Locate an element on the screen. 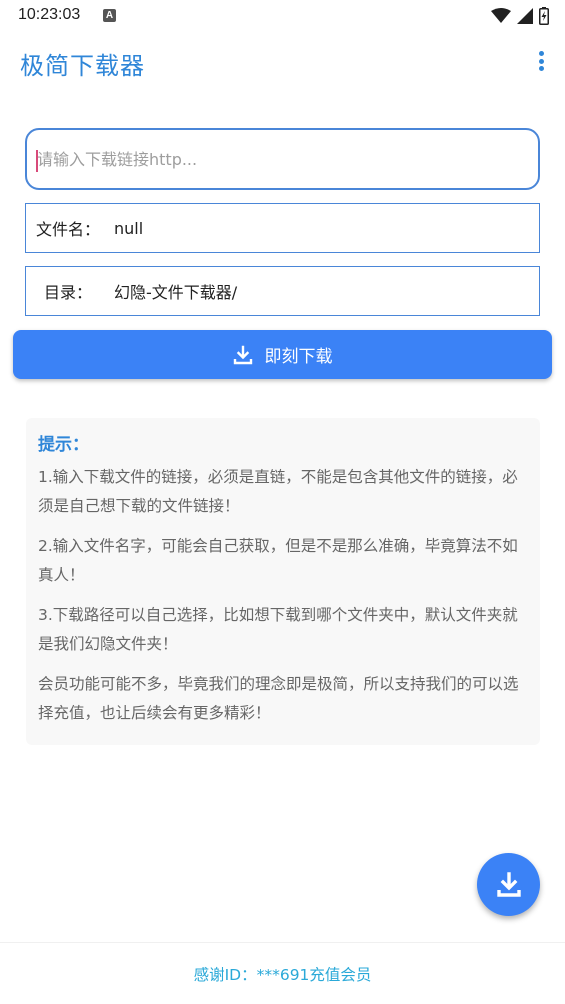  filename-value: null is located at coordinates (128, 228).